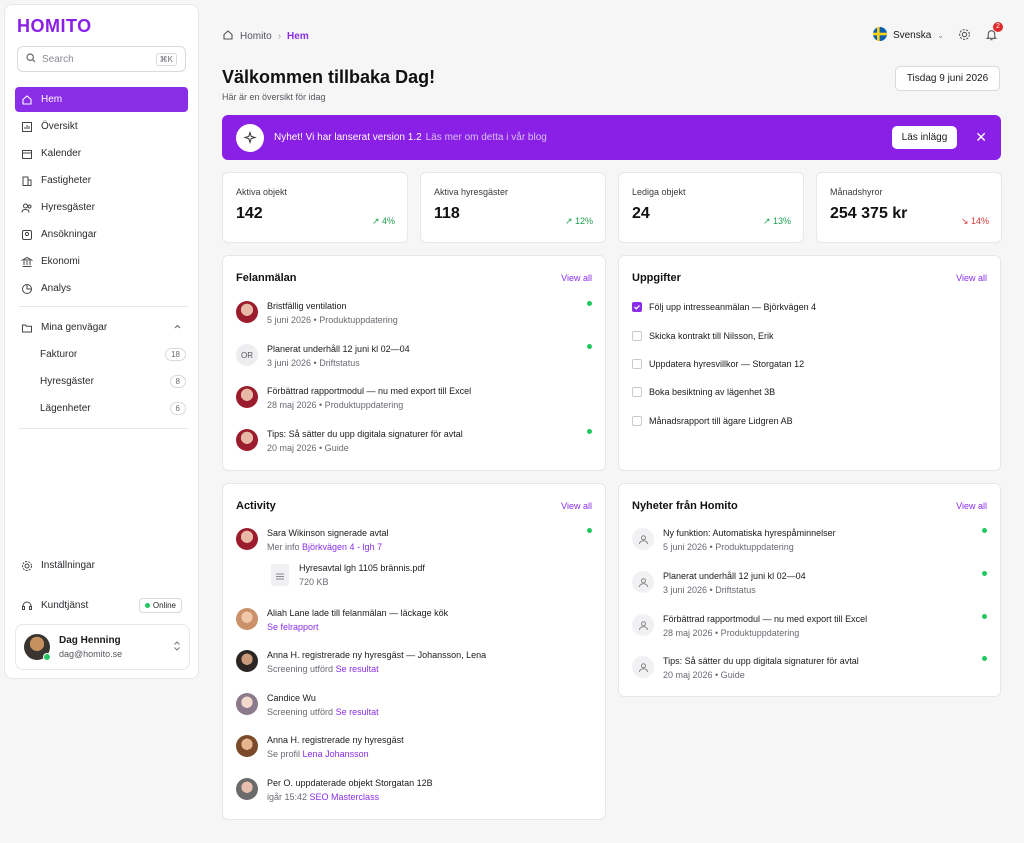  Describe the element at coordinates (113, 408) in the screenshot. I see `shortcut-lagenheter: Lägenheter 6` at that location.